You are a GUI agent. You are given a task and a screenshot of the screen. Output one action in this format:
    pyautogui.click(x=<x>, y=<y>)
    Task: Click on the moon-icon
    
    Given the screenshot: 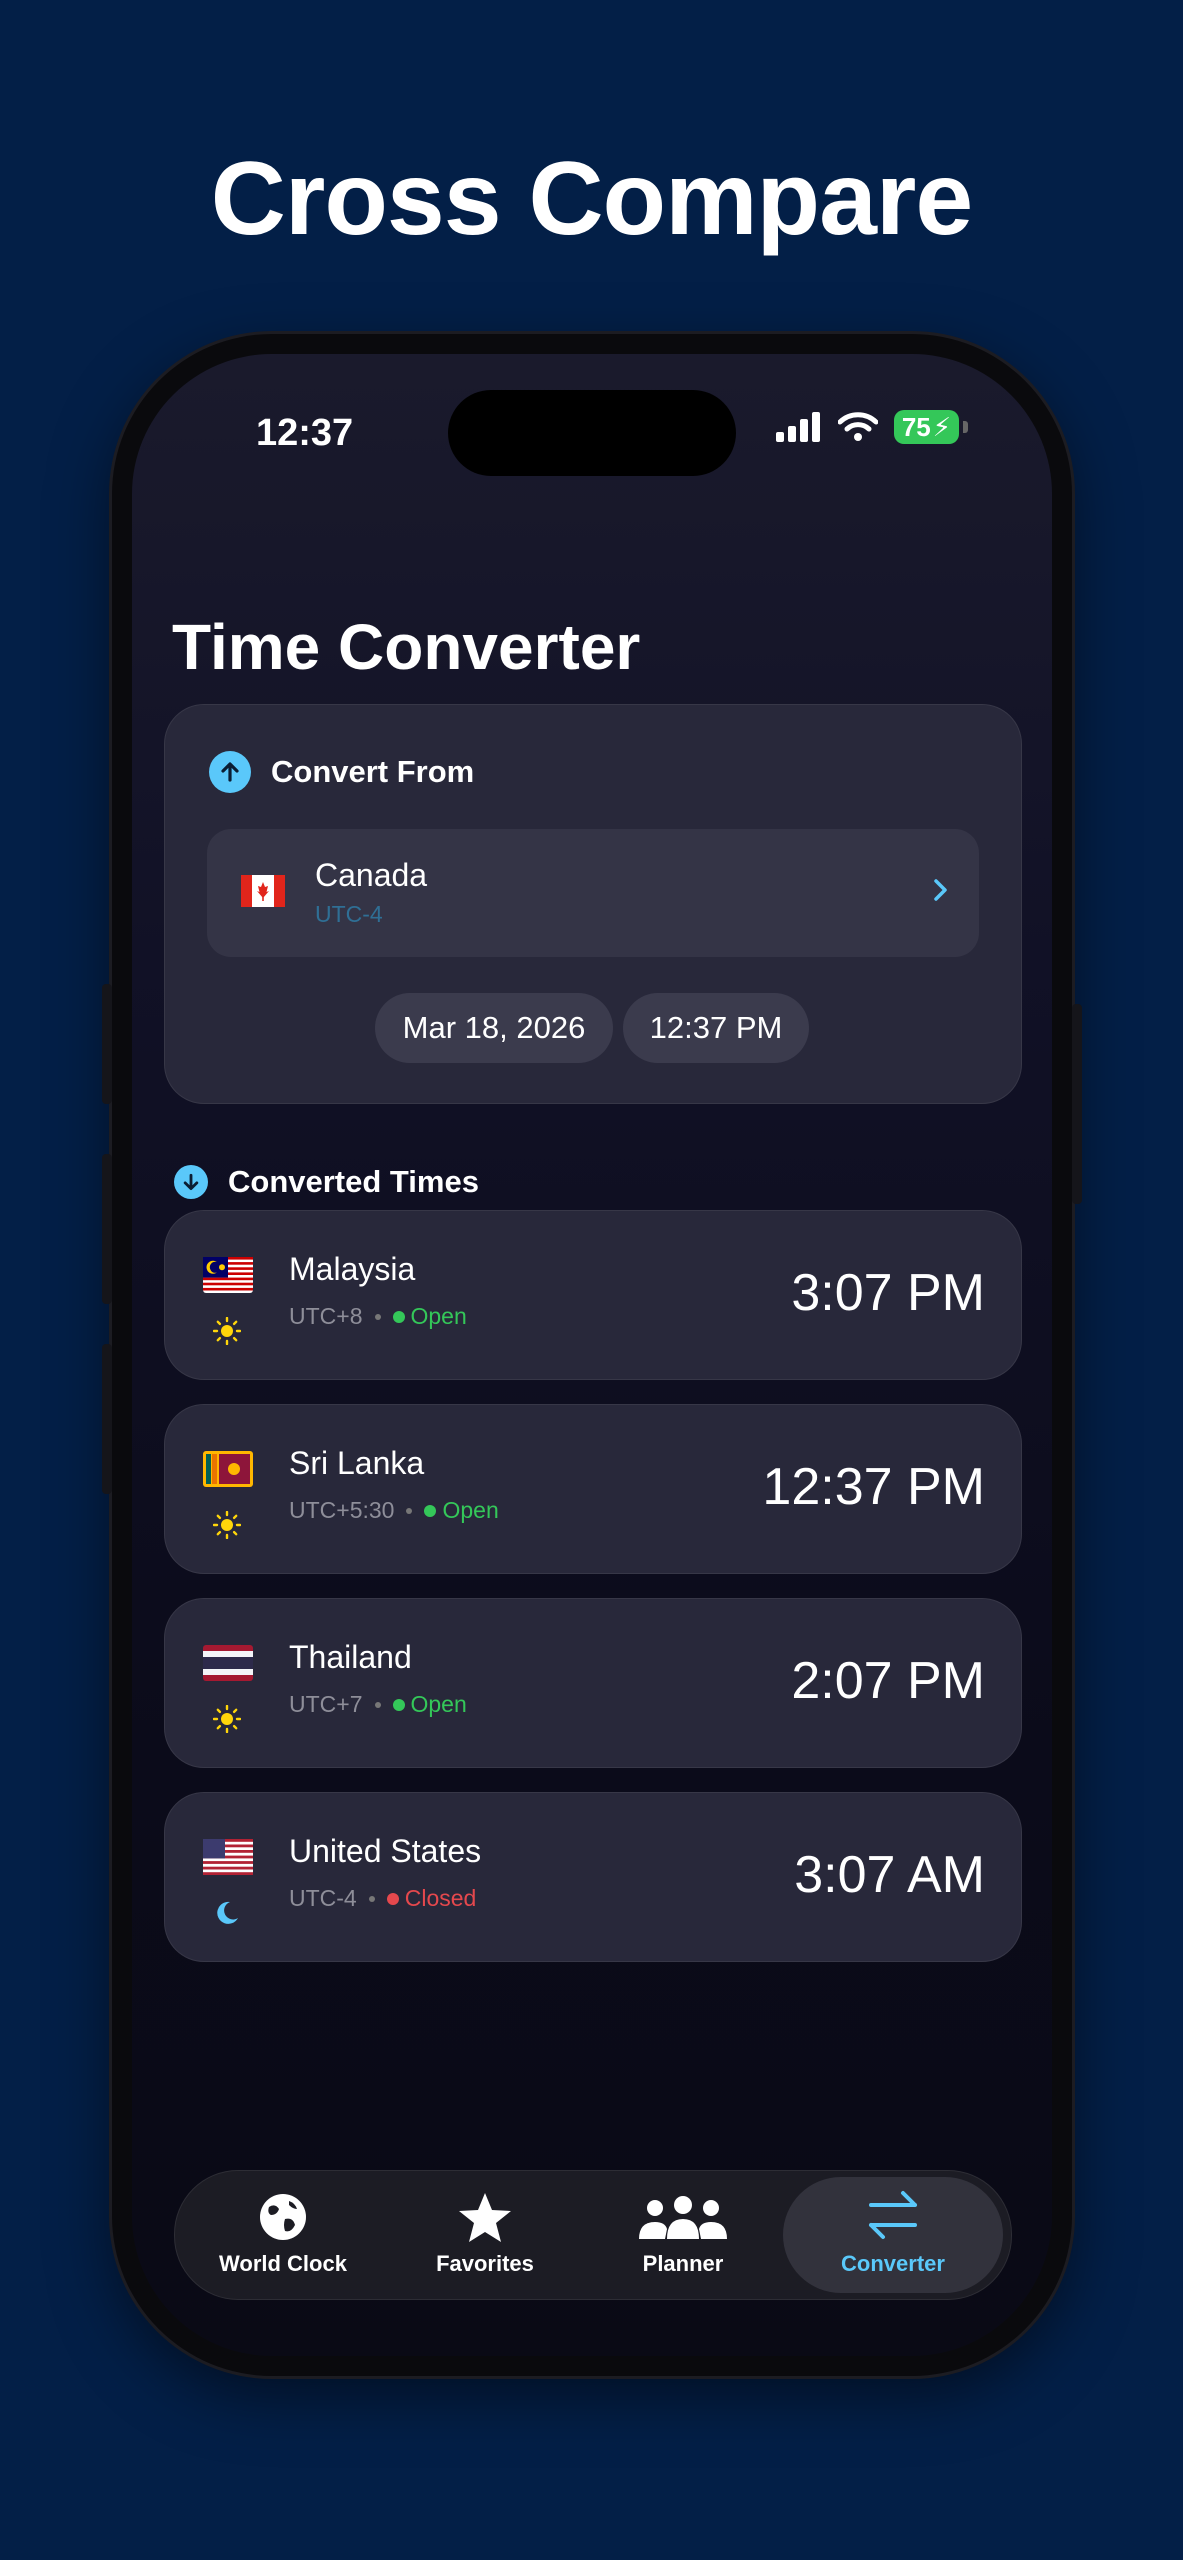 What is the action you would take?
    pyautogui.click(x=227, y=1912)
    